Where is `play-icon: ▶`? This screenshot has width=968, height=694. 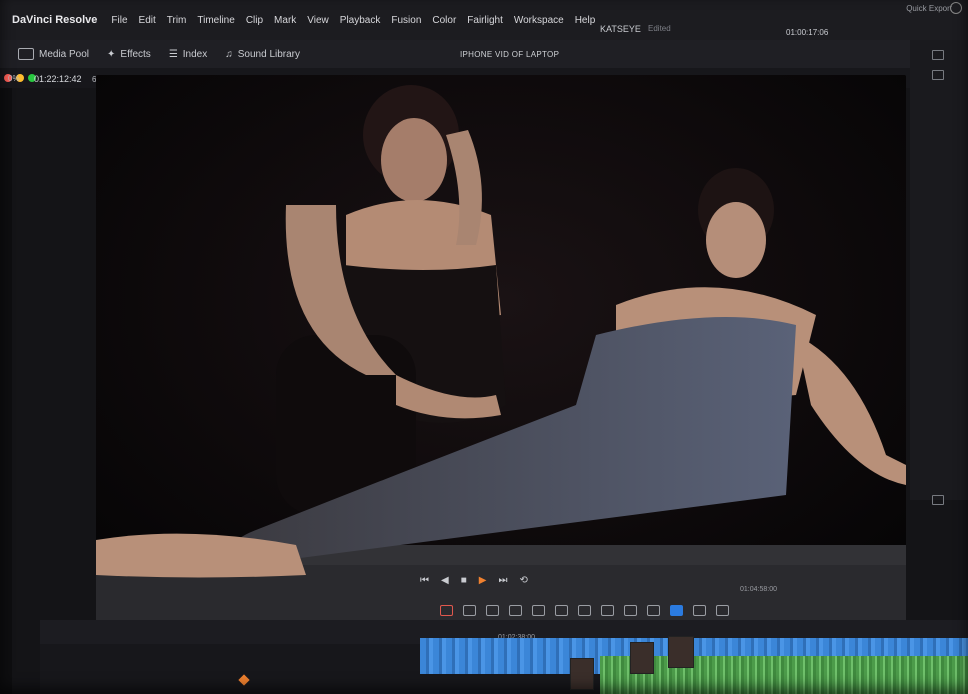
play-icon: ▶ is located at coordinates (483, 580).